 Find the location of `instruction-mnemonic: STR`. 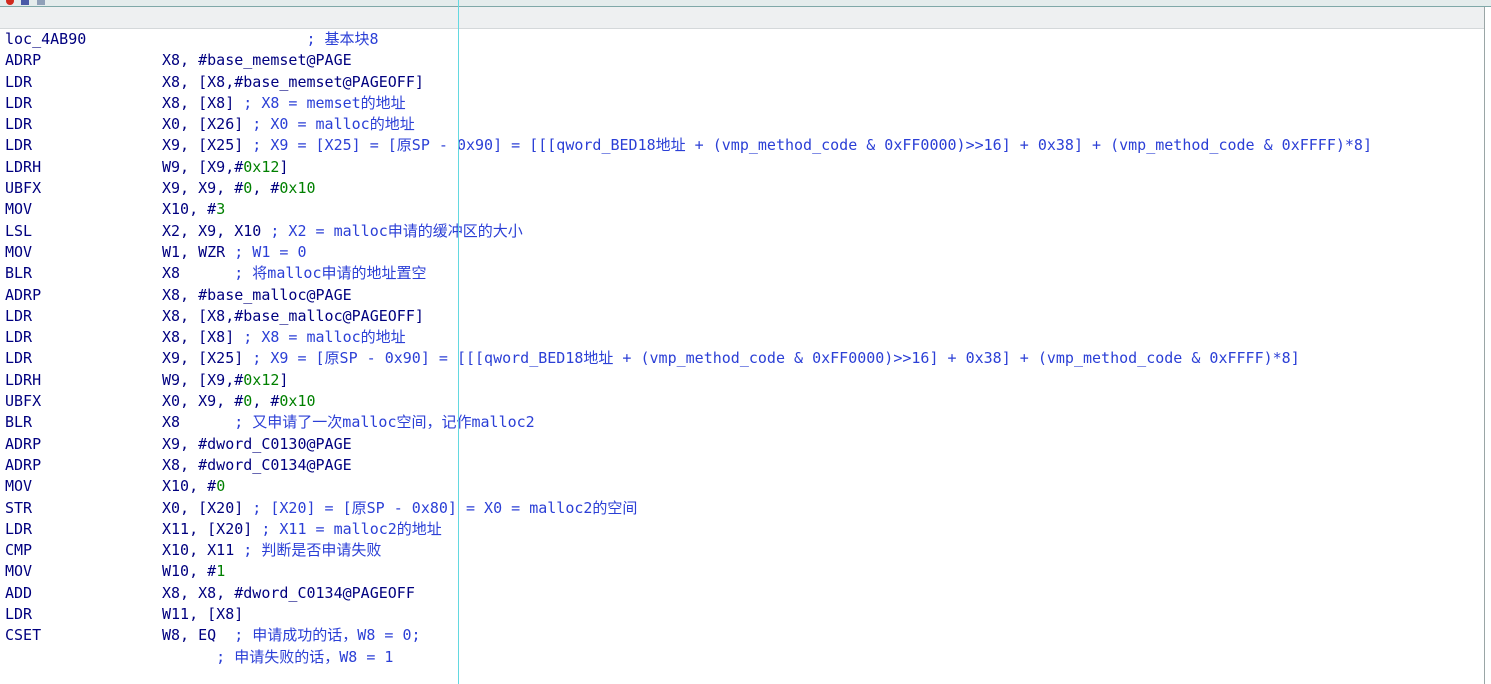

instruction-mnemonic: STR is located at coordinates (18, 508).